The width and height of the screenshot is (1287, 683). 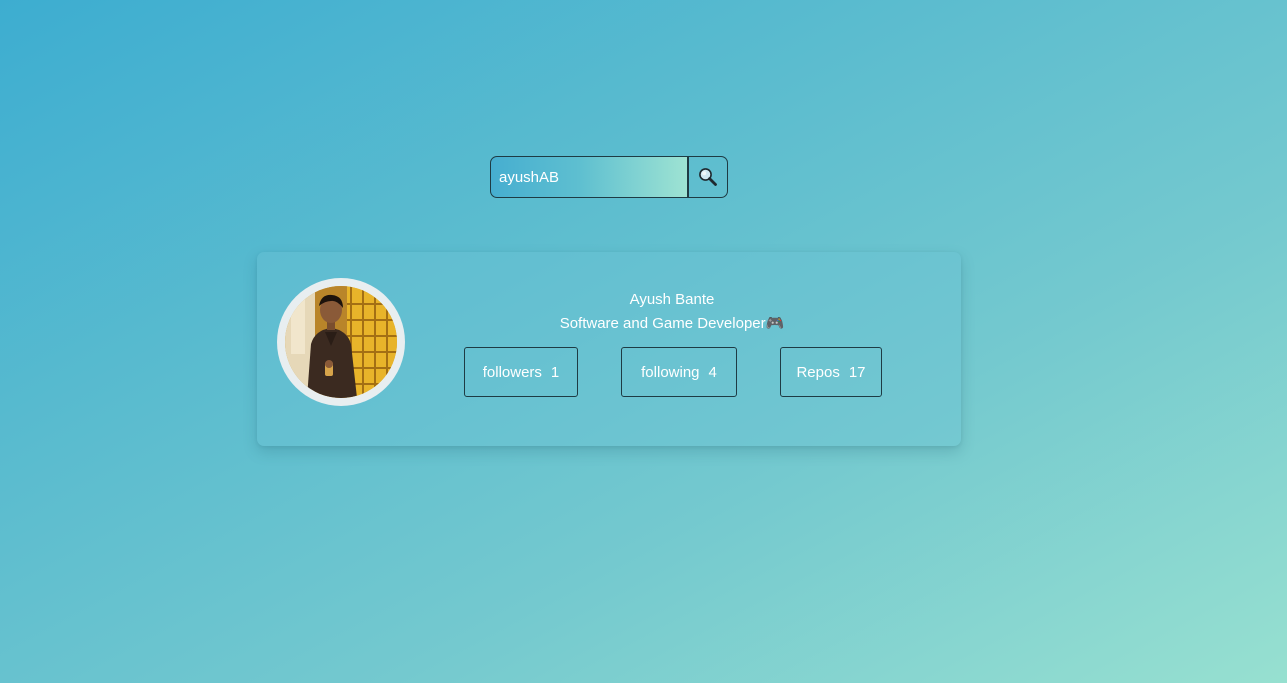 I want to click on followers-count: 1, so click(x=555, y=372).